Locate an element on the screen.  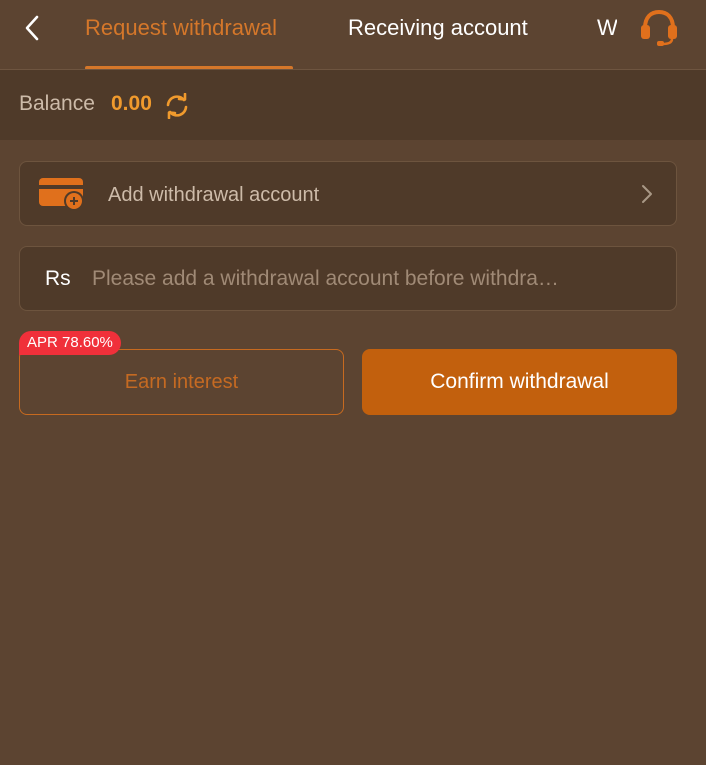
back-button is located at coordinates (32, 28).